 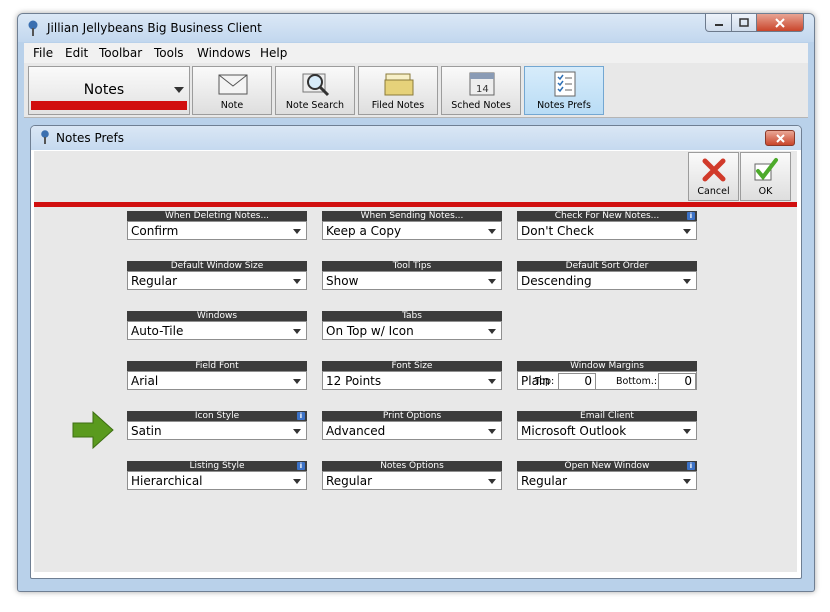 I want to click on field-label-text: Open New Window, so click(x=607, y=466).